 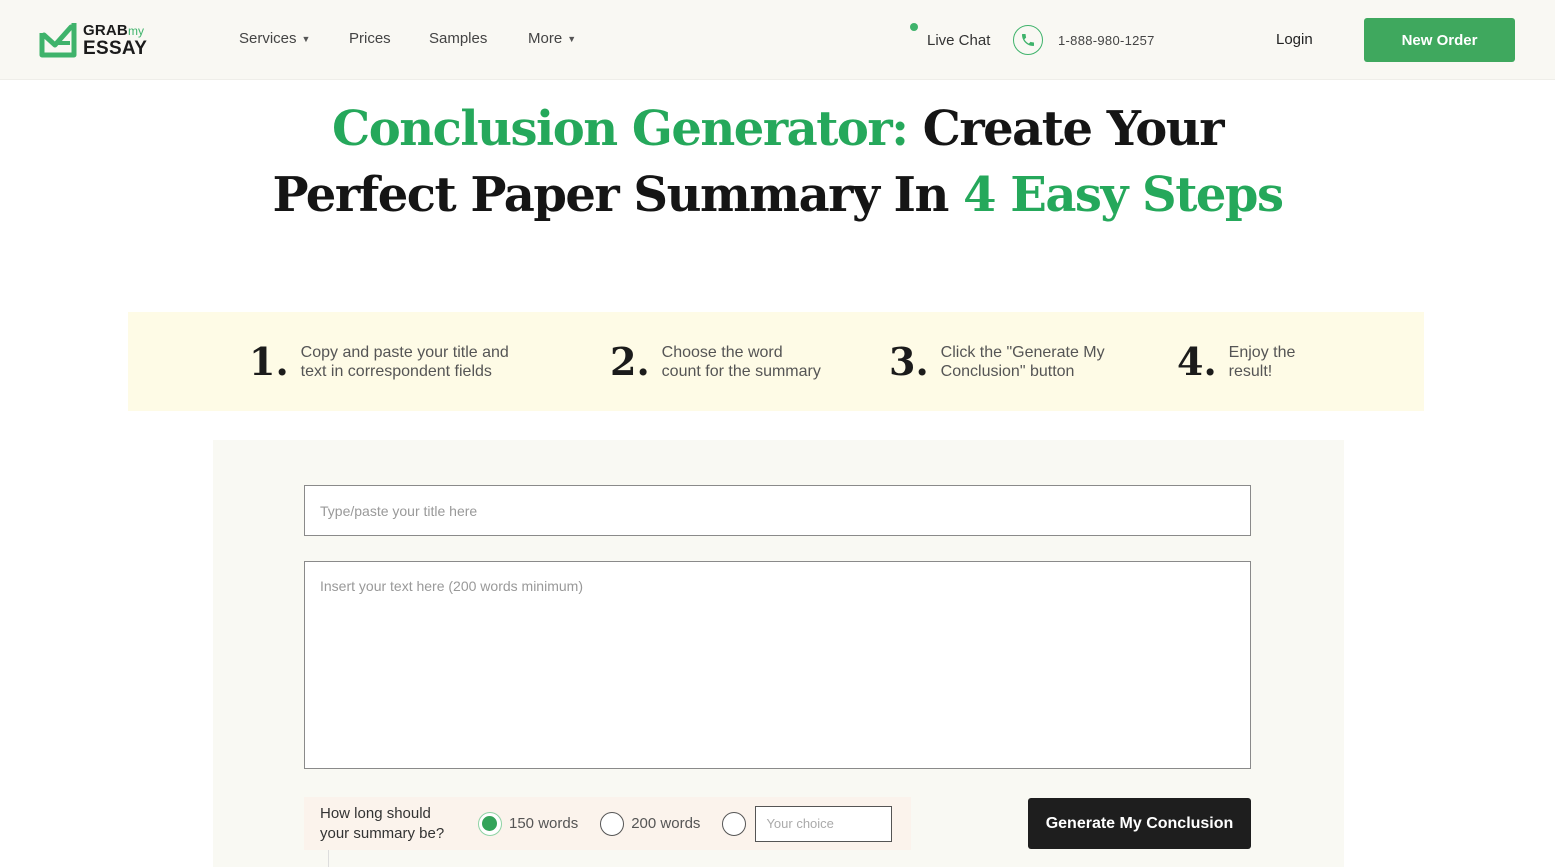 I want to click on phone-number: 1-888-980-1257, so click(x=1106, y=40).